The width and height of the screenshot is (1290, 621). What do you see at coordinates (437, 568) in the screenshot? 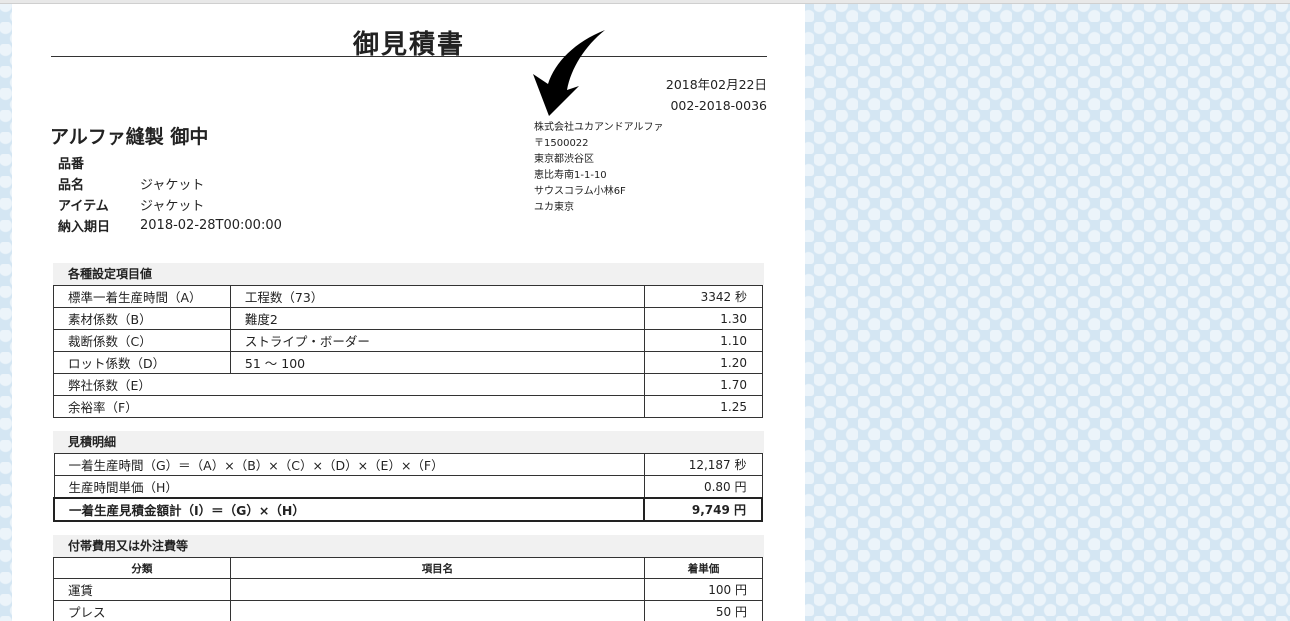
I see `column-header-item: 項目名` at bounding box center [437, 568].